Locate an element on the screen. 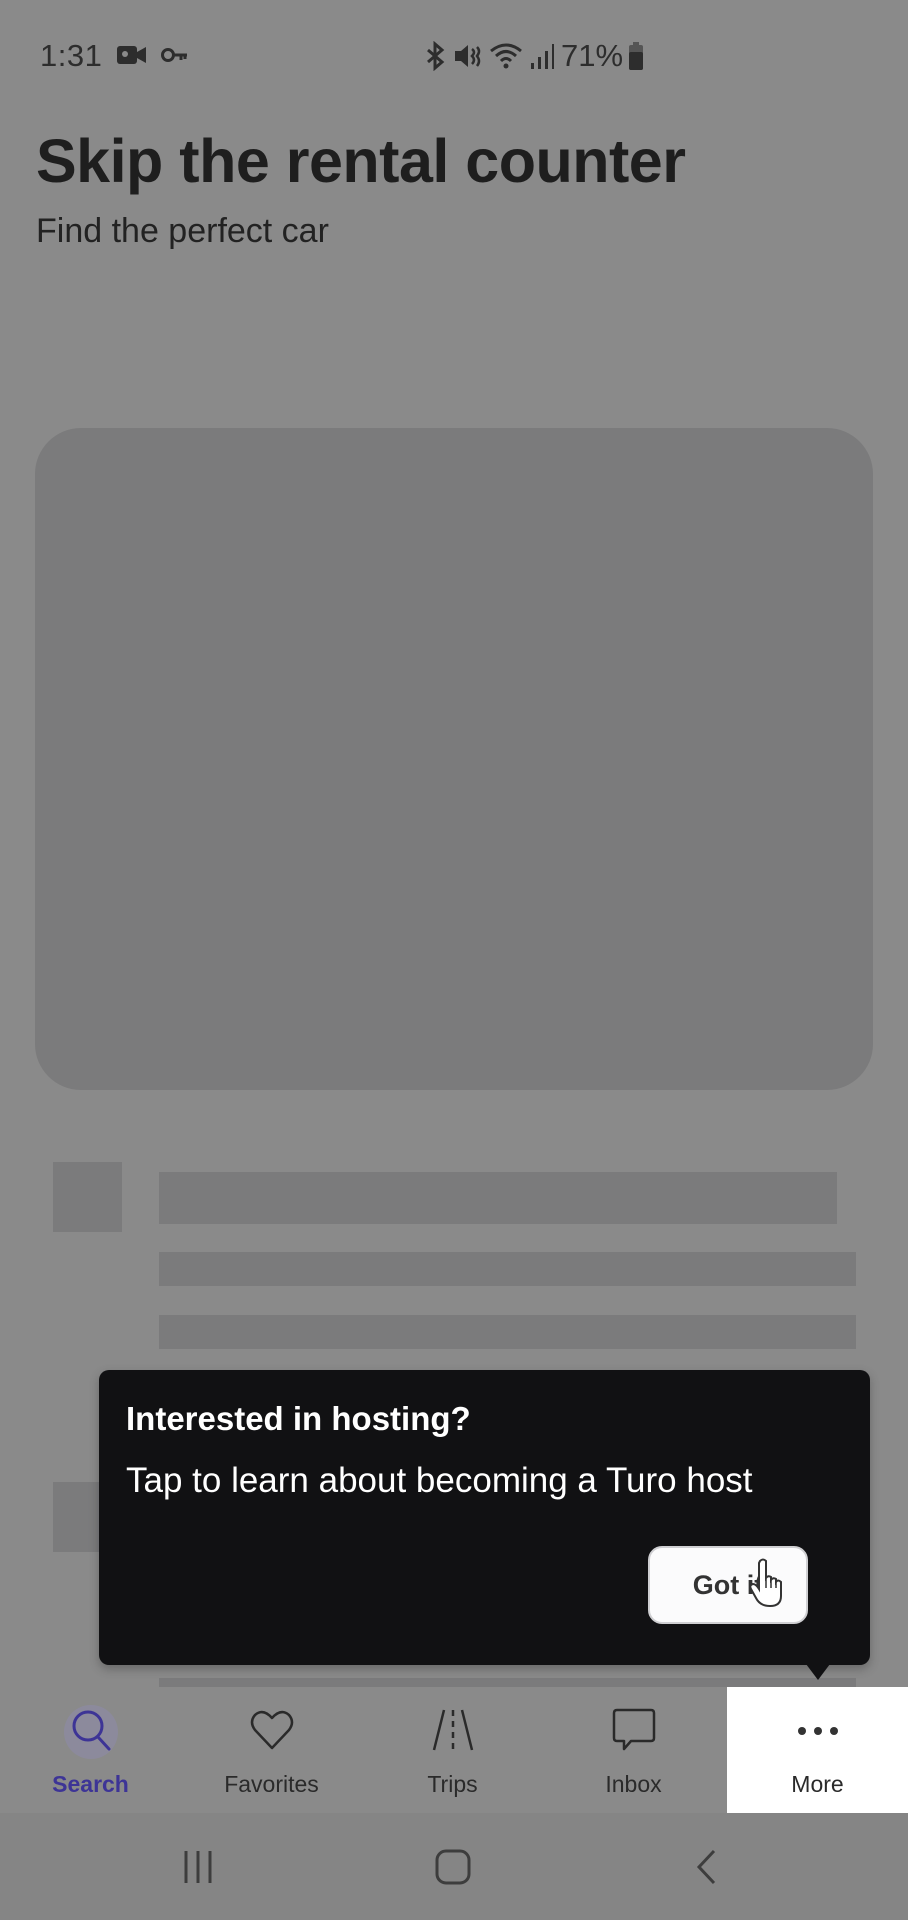 The width and height of the screenshot is (908, 1920). status-time: 1:31 is located at coordinates (71, 55).